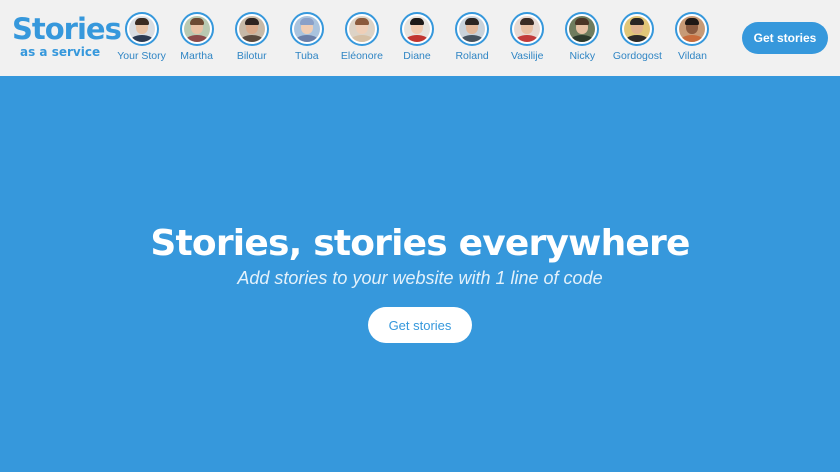 This screenshot has width=840, height=472. I want to click on story-name: Bilotur, so click(251, 56).